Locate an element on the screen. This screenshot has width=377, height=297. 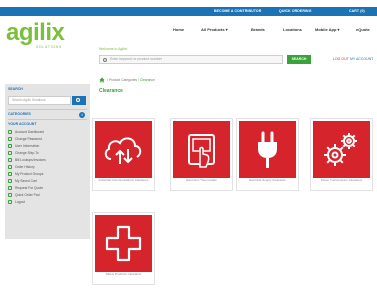
category-card-power-transmission: Power Transmission Clearance is located at coordinates (341, 154).